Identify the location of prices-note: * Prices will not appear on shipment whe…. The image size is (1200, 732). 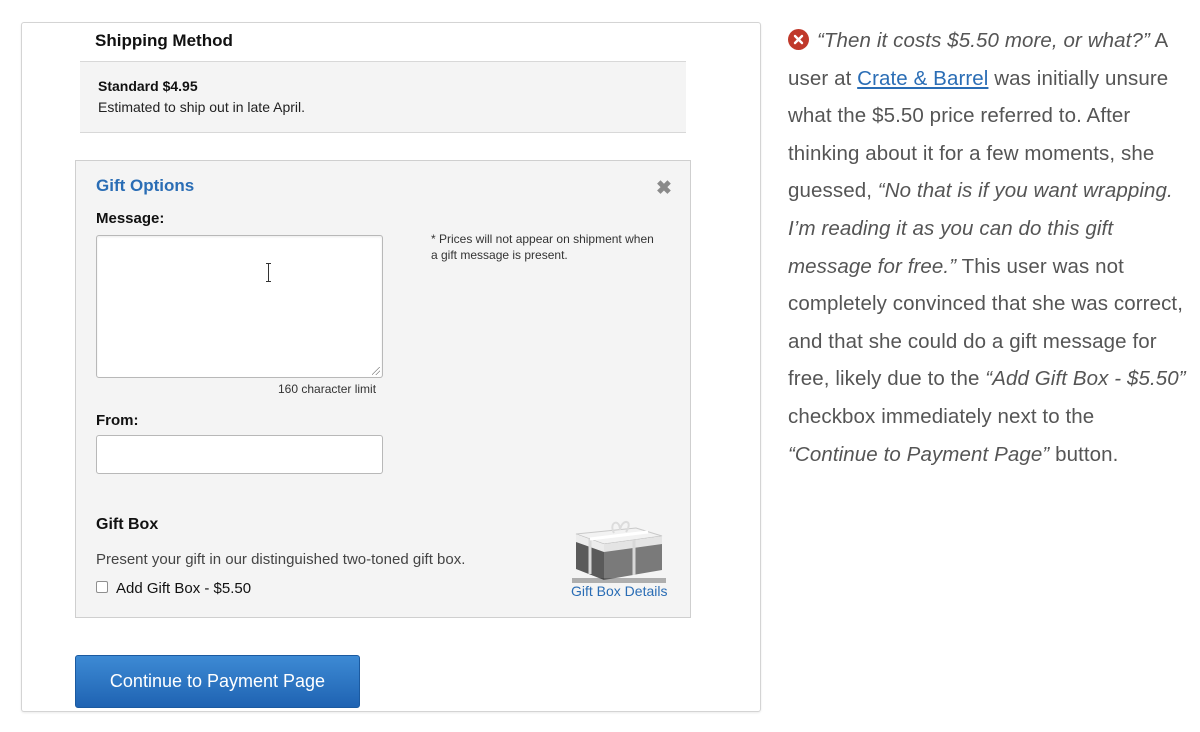
(542, 247).